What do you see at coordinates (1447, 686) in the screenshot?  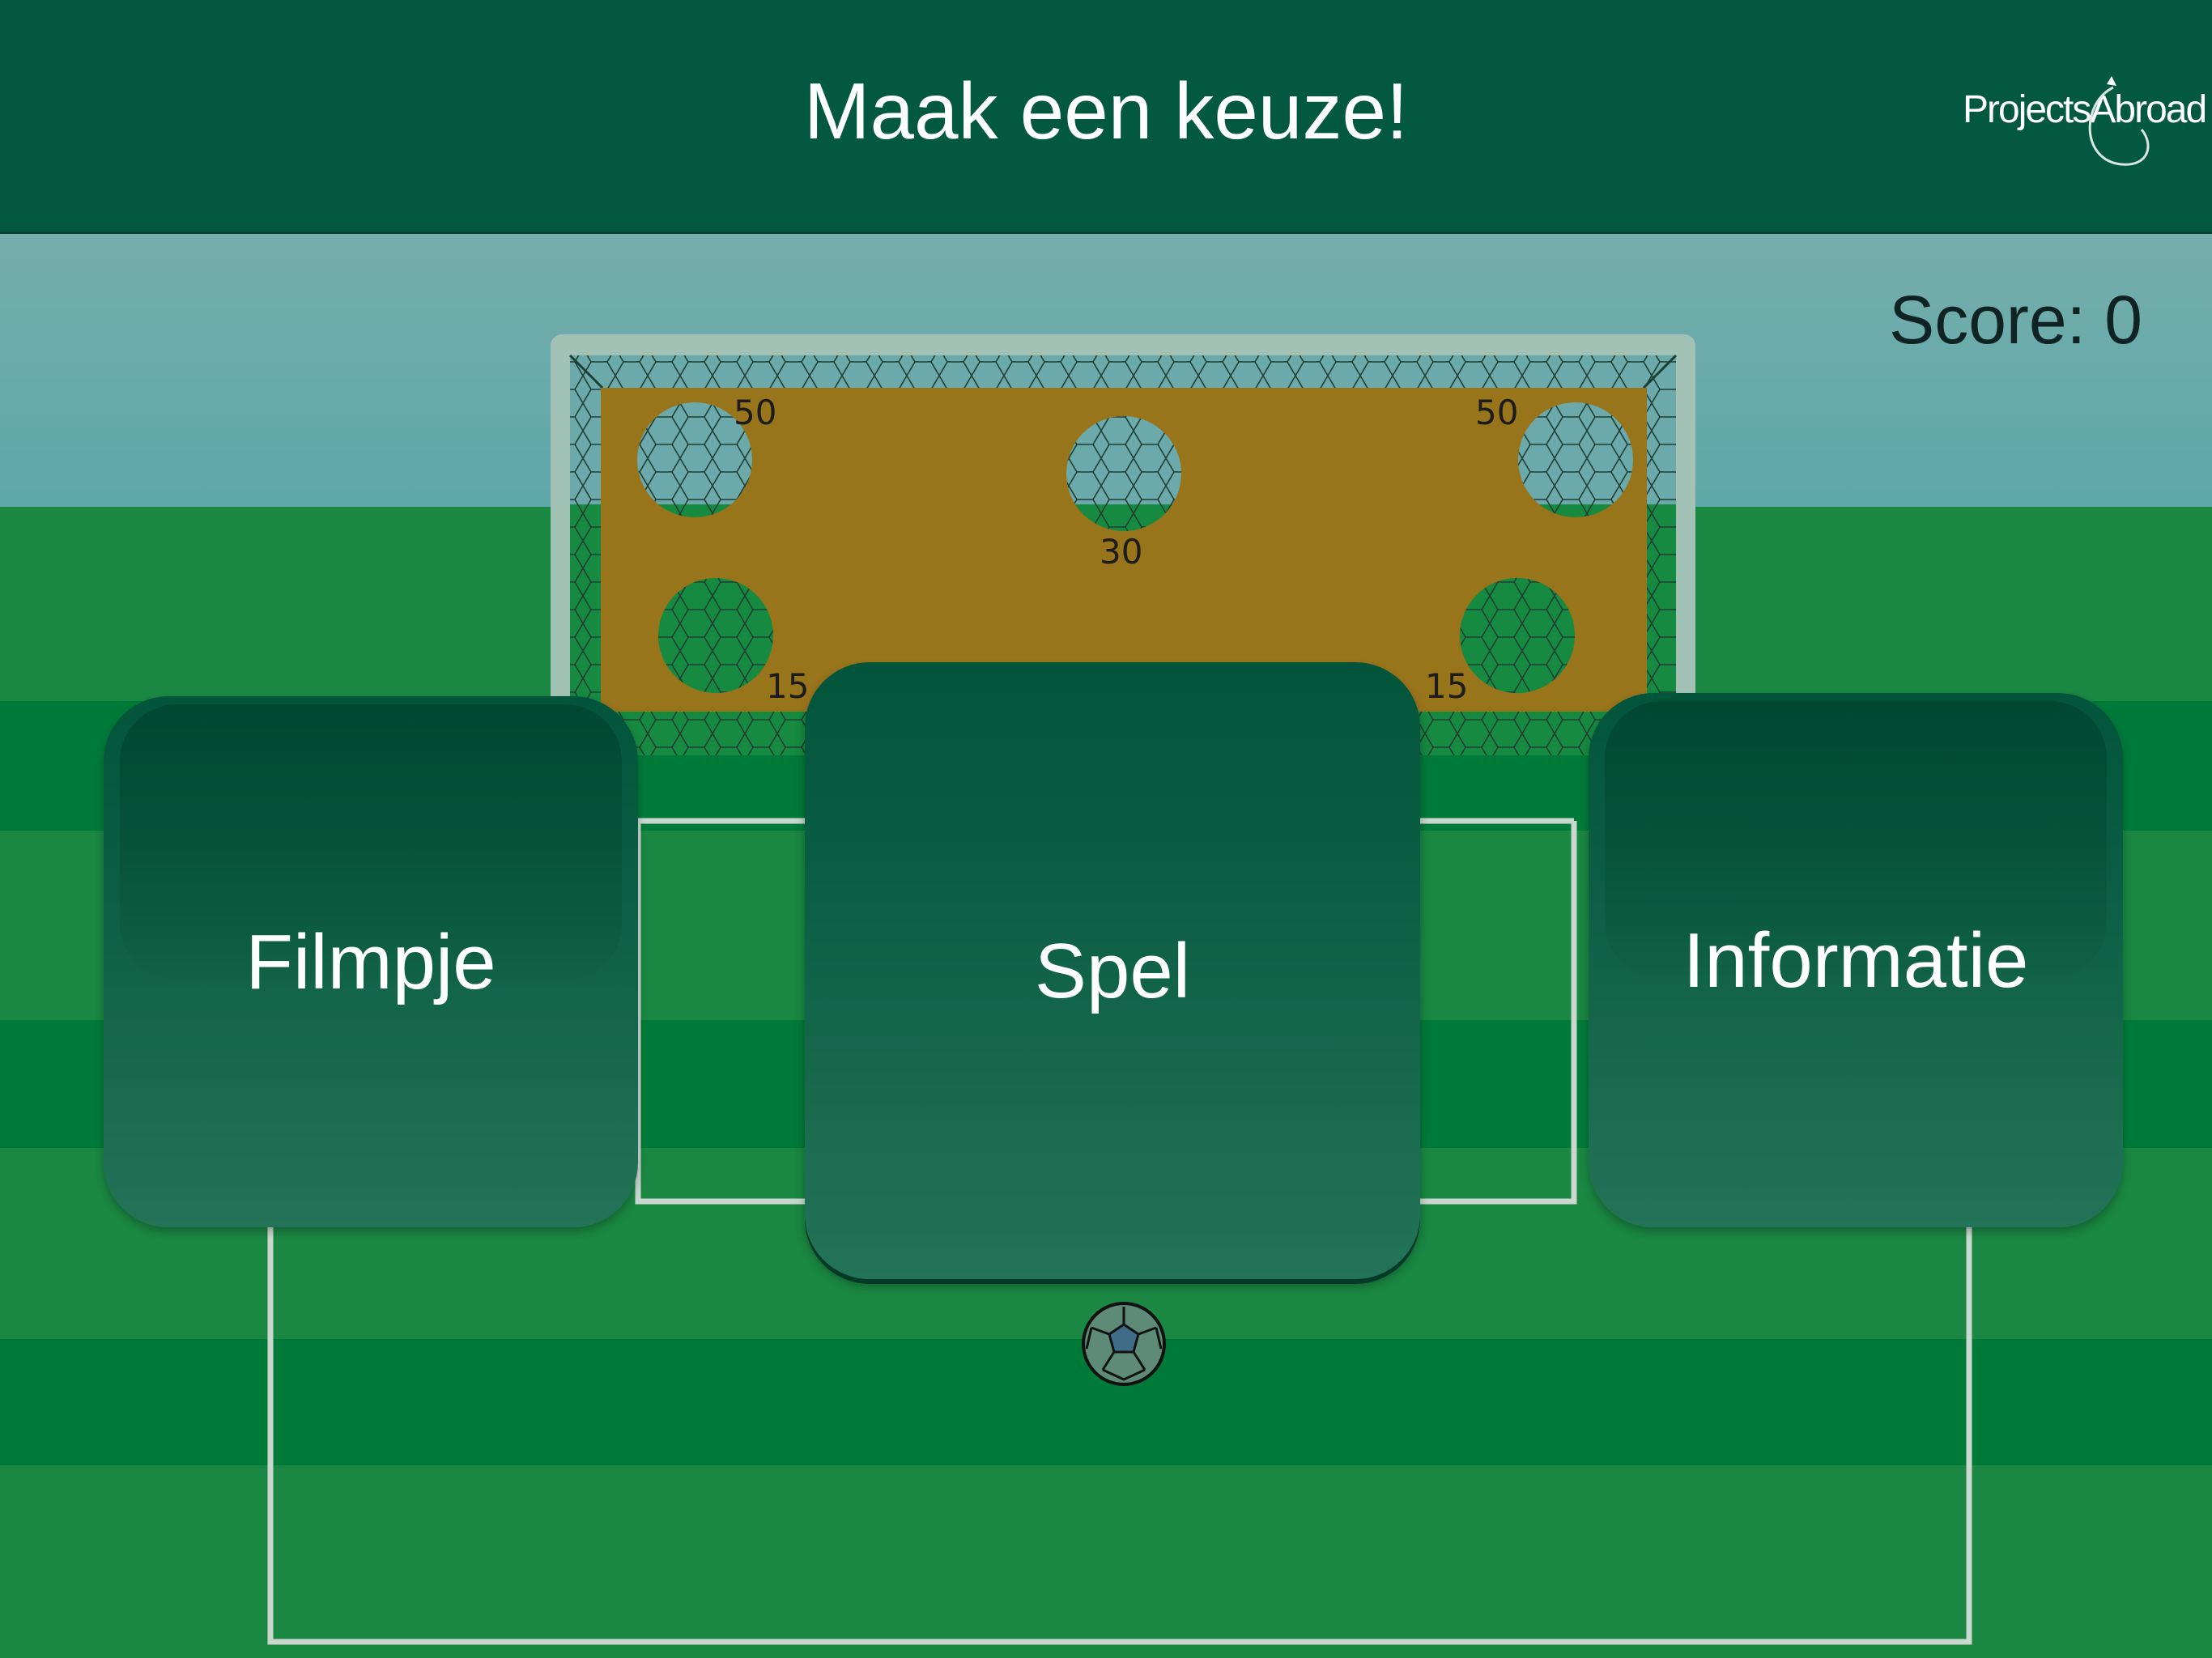 I see `target-points-bottom-right: 15` at bounding box center [1447, 686].